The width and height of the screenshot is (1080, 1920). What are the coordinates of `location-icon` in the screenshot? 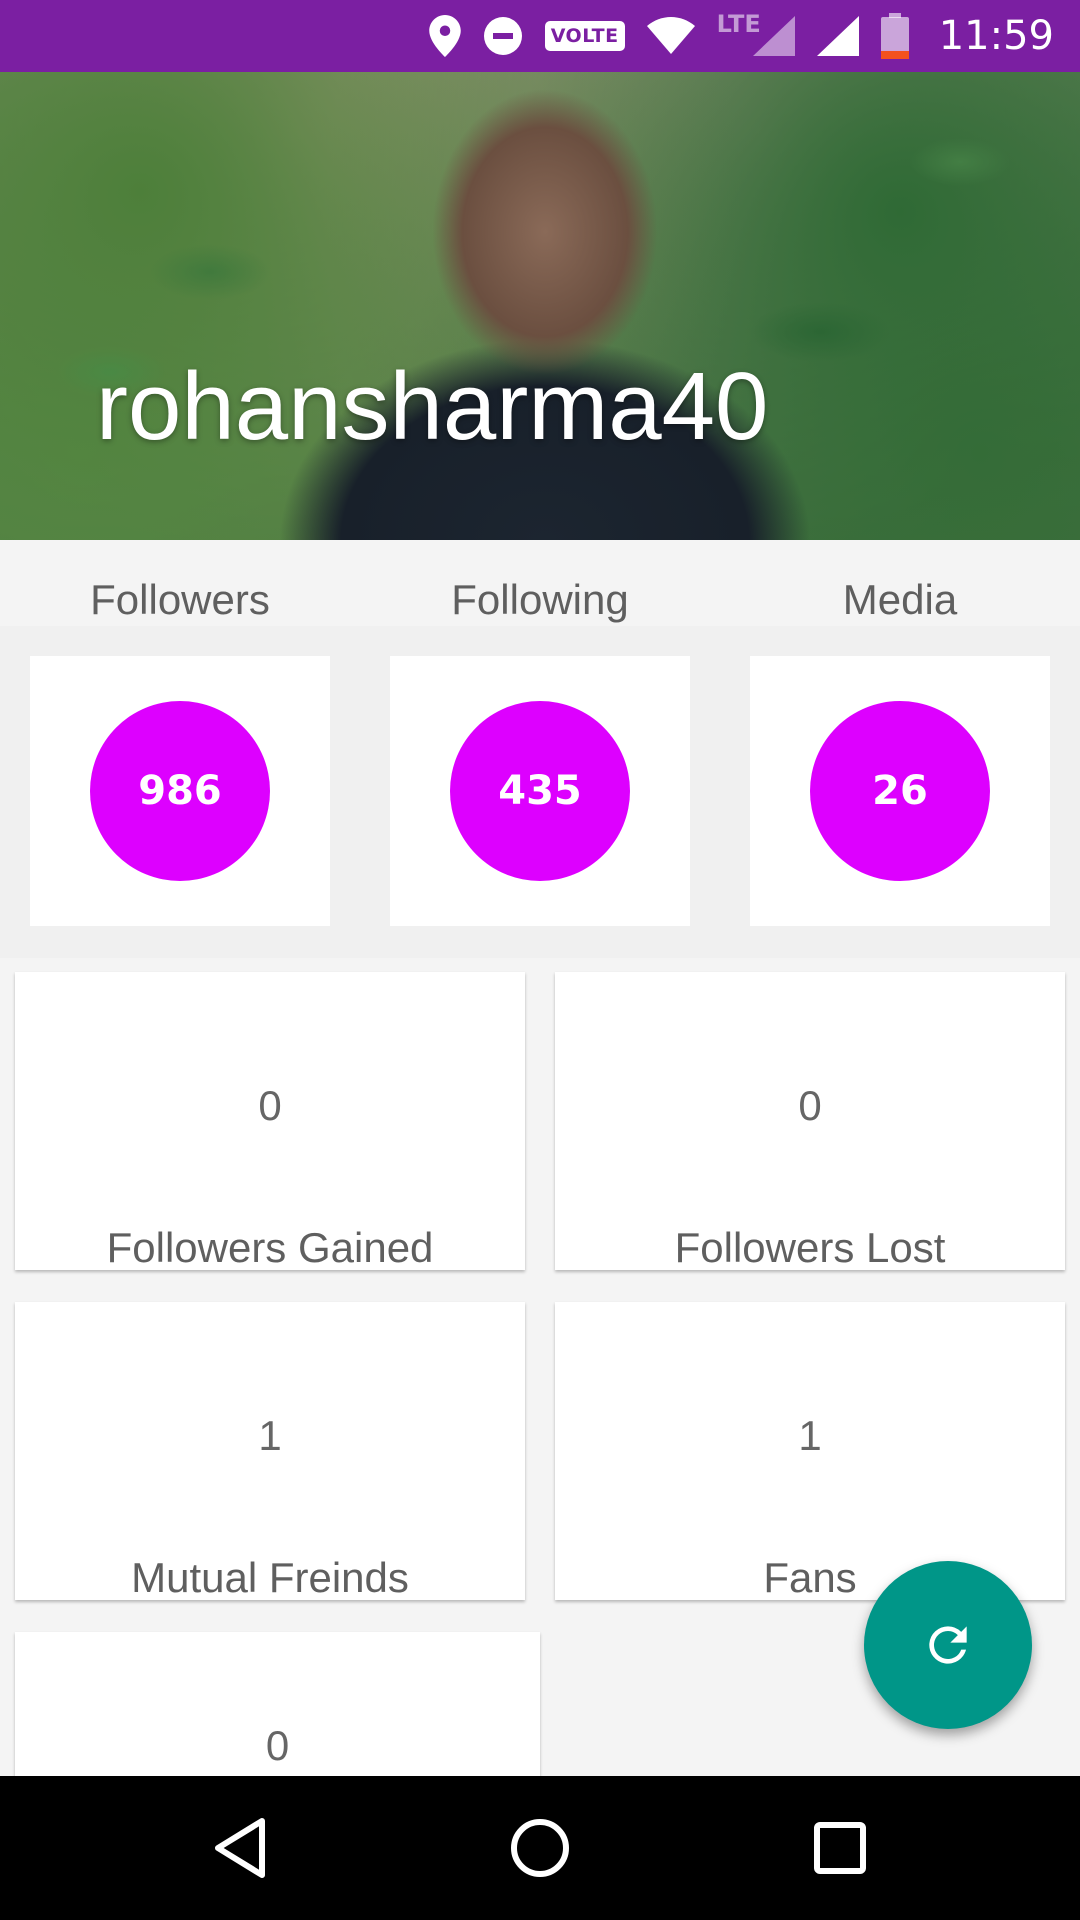 It's located at (444, 36).